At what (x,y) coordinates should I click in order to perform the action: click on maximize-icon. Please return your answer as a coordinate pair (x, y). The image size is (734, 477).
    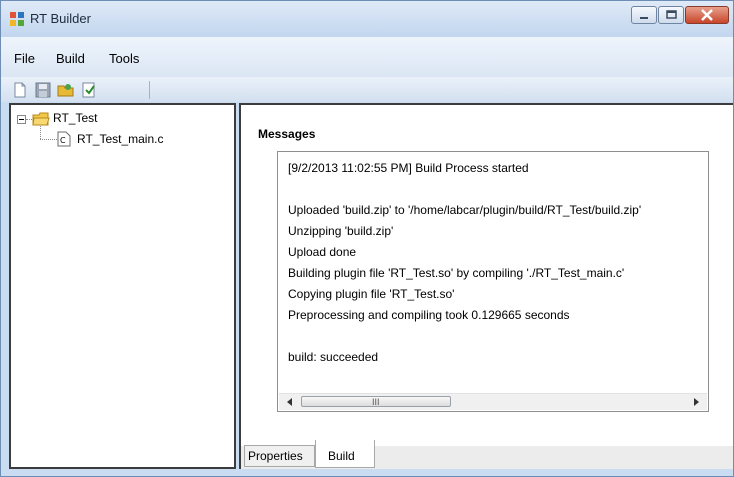
    Looking at the image, I should click on (671, 14).